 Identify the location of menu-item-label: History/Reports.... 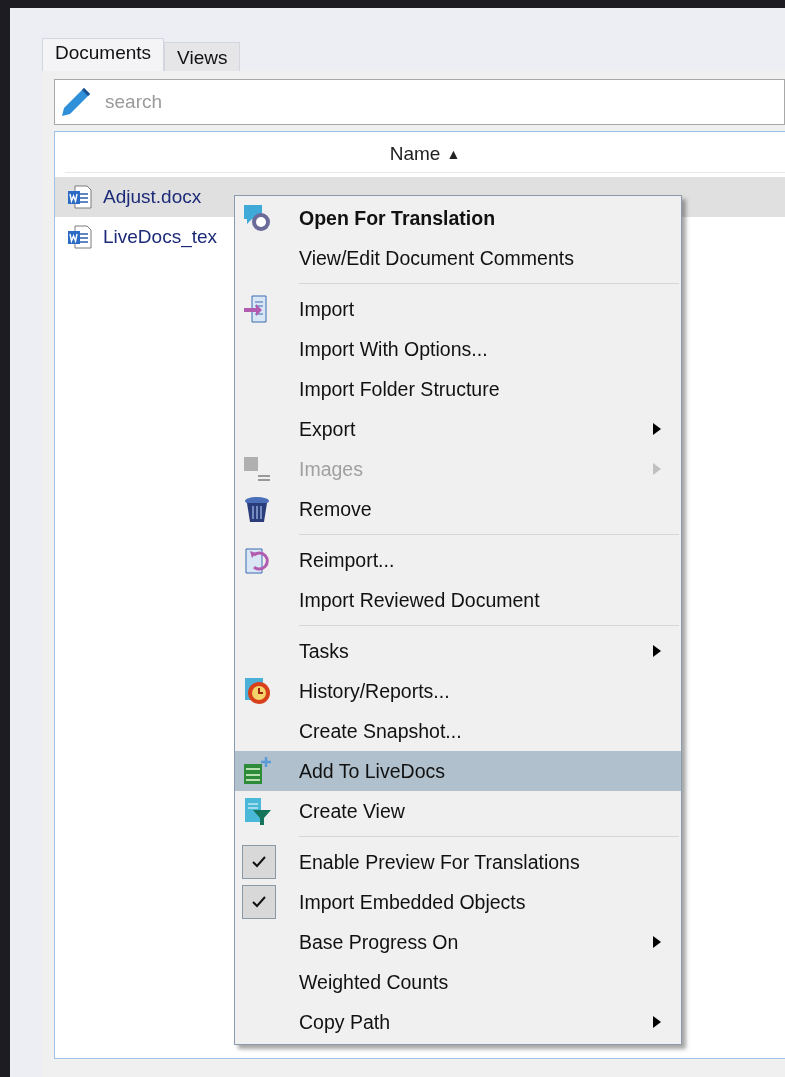
(375, 691).